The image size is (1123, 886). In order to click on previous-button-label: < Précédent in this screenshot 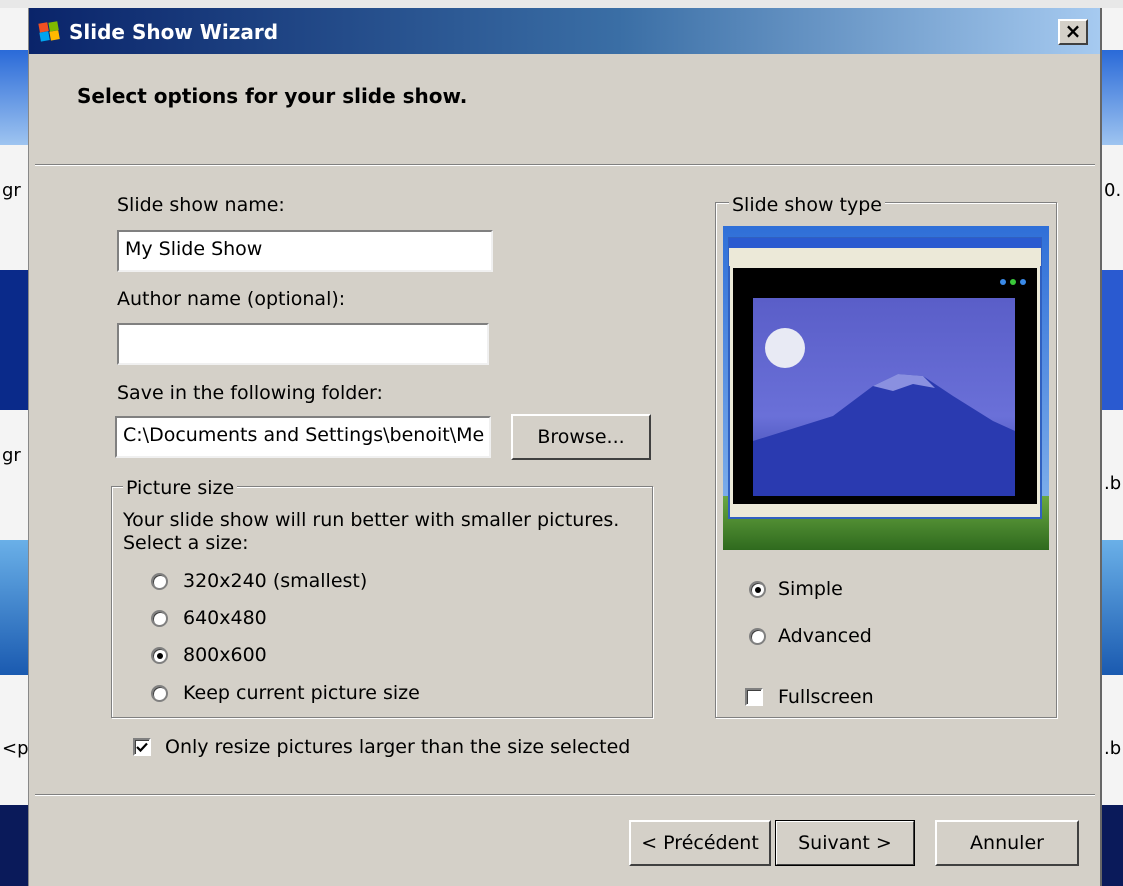, I will do `click(700, 843)`.